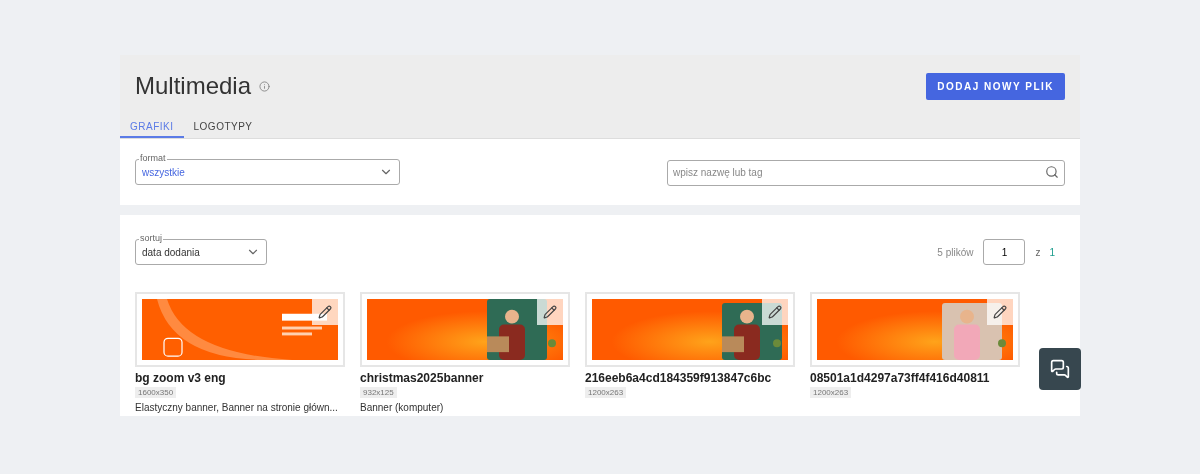 The image size is (1200, 474). Describe the element at coordinates (955, 252) in the screenshot. I see `file-count: 5 plików` at that location.